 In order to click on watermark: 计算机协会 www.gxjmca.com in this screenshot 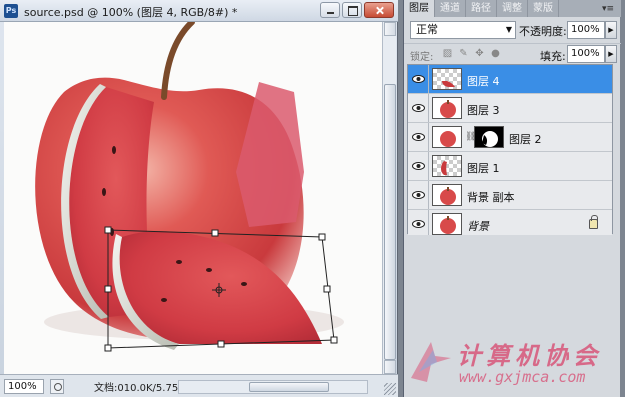, I will do `click(514, 363)`.